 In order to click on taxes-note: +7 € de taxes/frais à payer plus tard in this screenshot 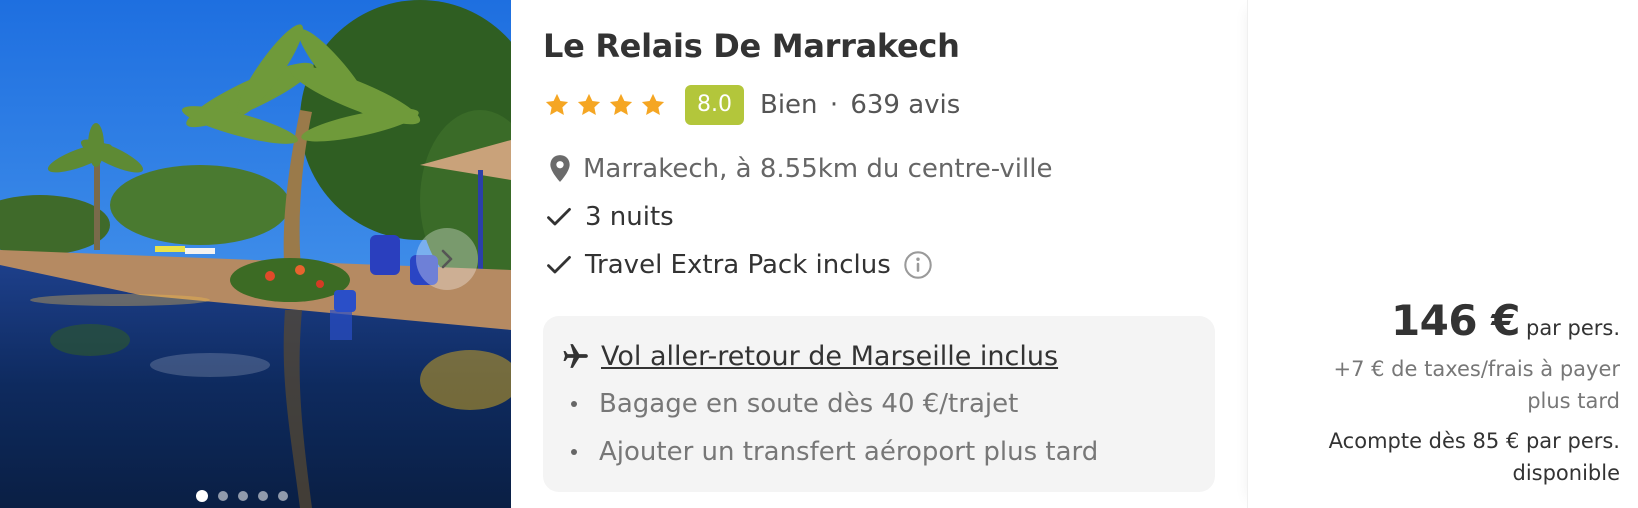, I will do `click(1476, 385)`.